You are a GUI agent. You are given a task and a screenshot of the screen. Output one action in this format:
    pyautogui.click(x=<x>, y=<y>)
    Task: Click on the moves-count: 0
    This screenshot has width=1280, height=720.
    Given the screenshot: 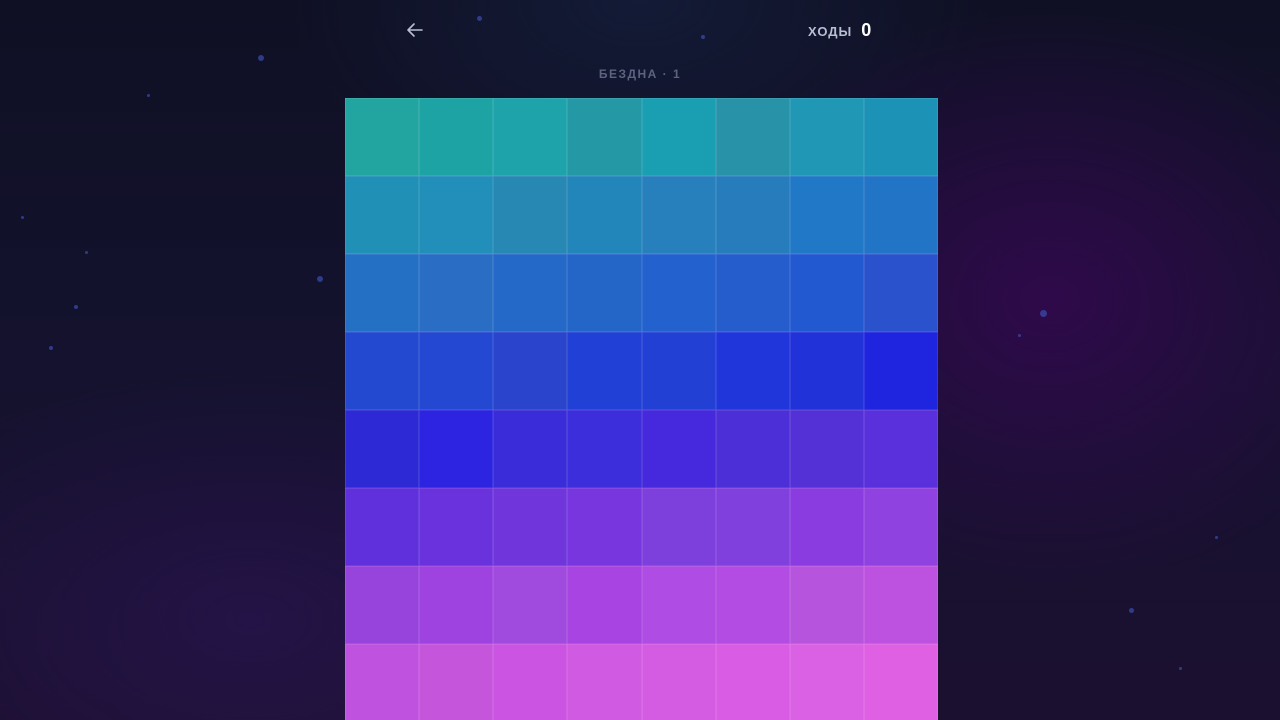 What is the action you would take?
    pyautogui.click(x=866, y=30)
    